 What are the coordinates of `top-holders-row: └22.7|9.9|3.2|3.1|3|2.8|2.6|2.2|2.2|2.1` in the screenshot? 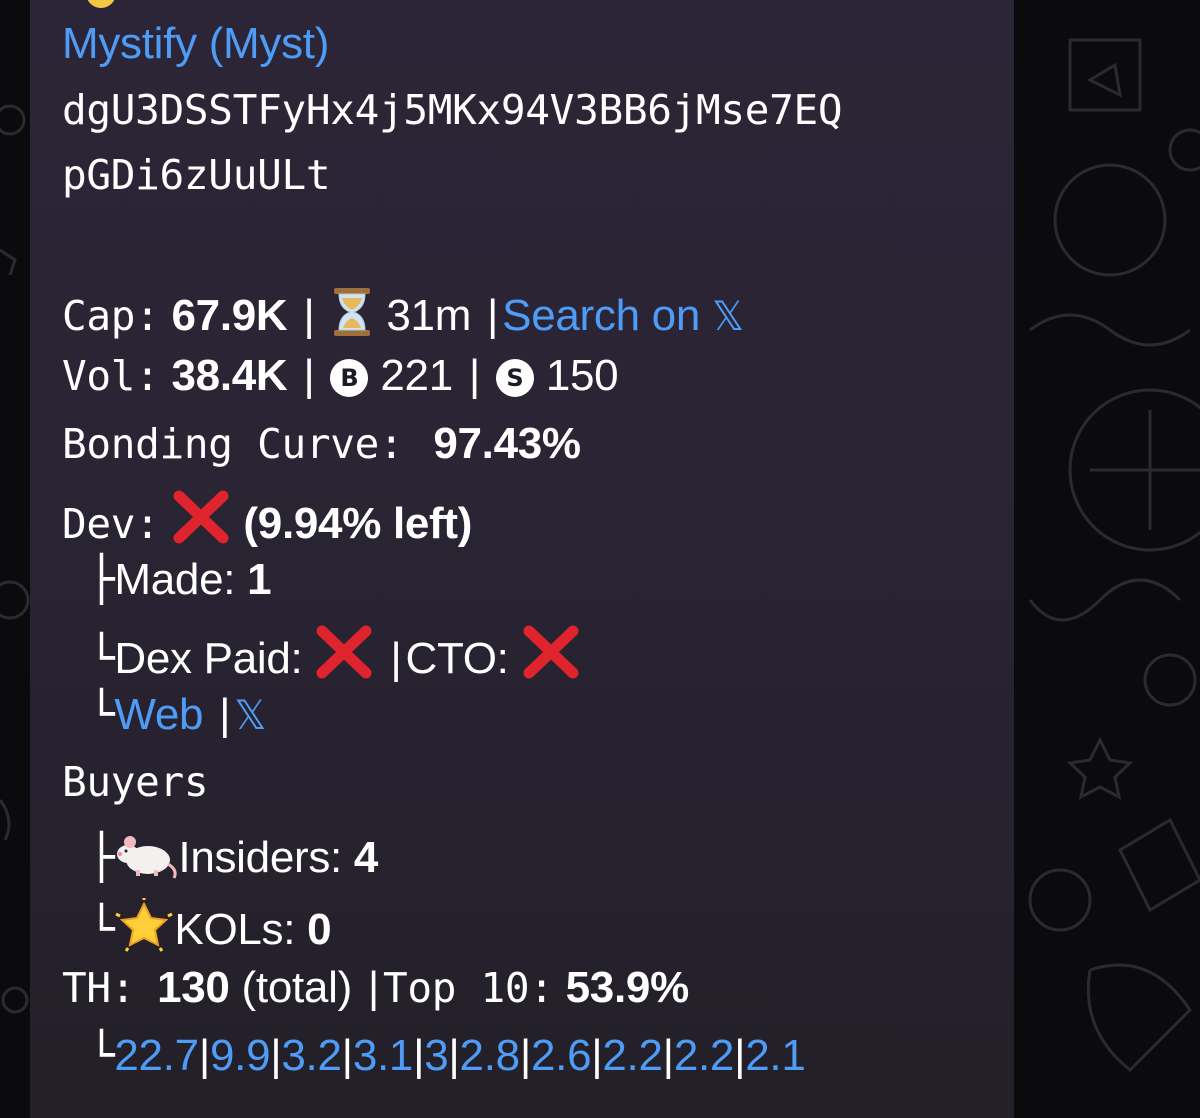 It's located at (434, 1055).